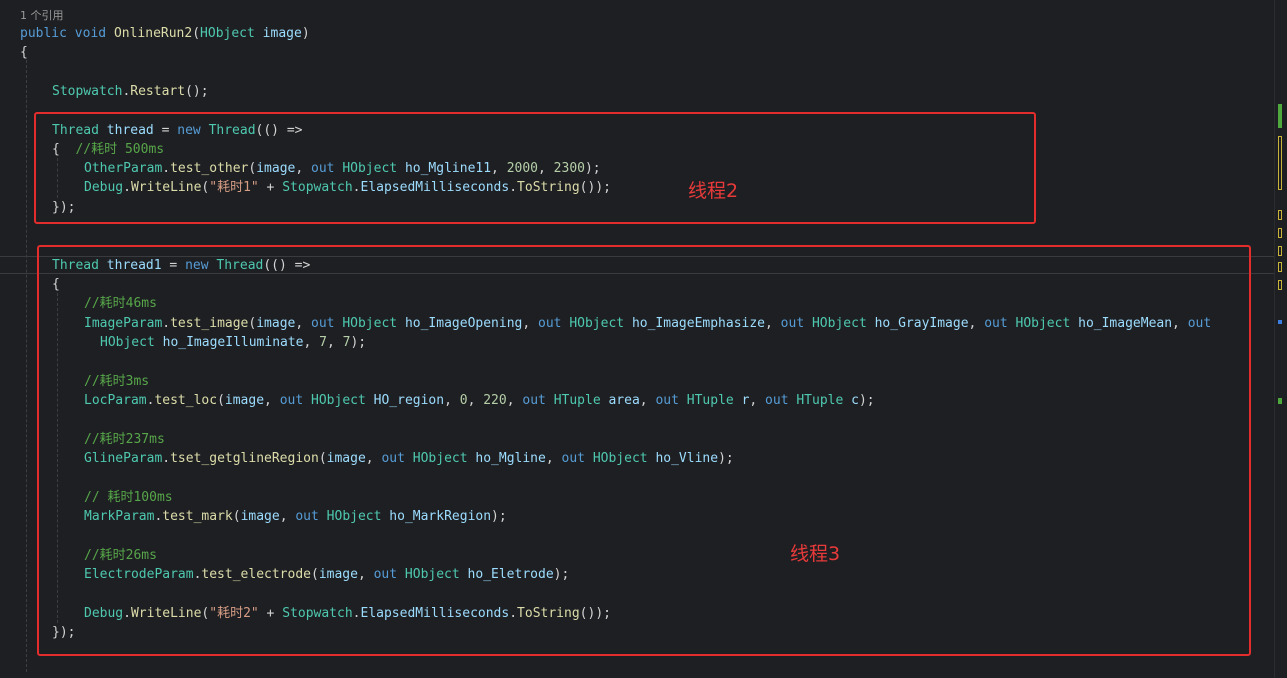  I want to click on overview-scrollbar, so click(1280, 339).